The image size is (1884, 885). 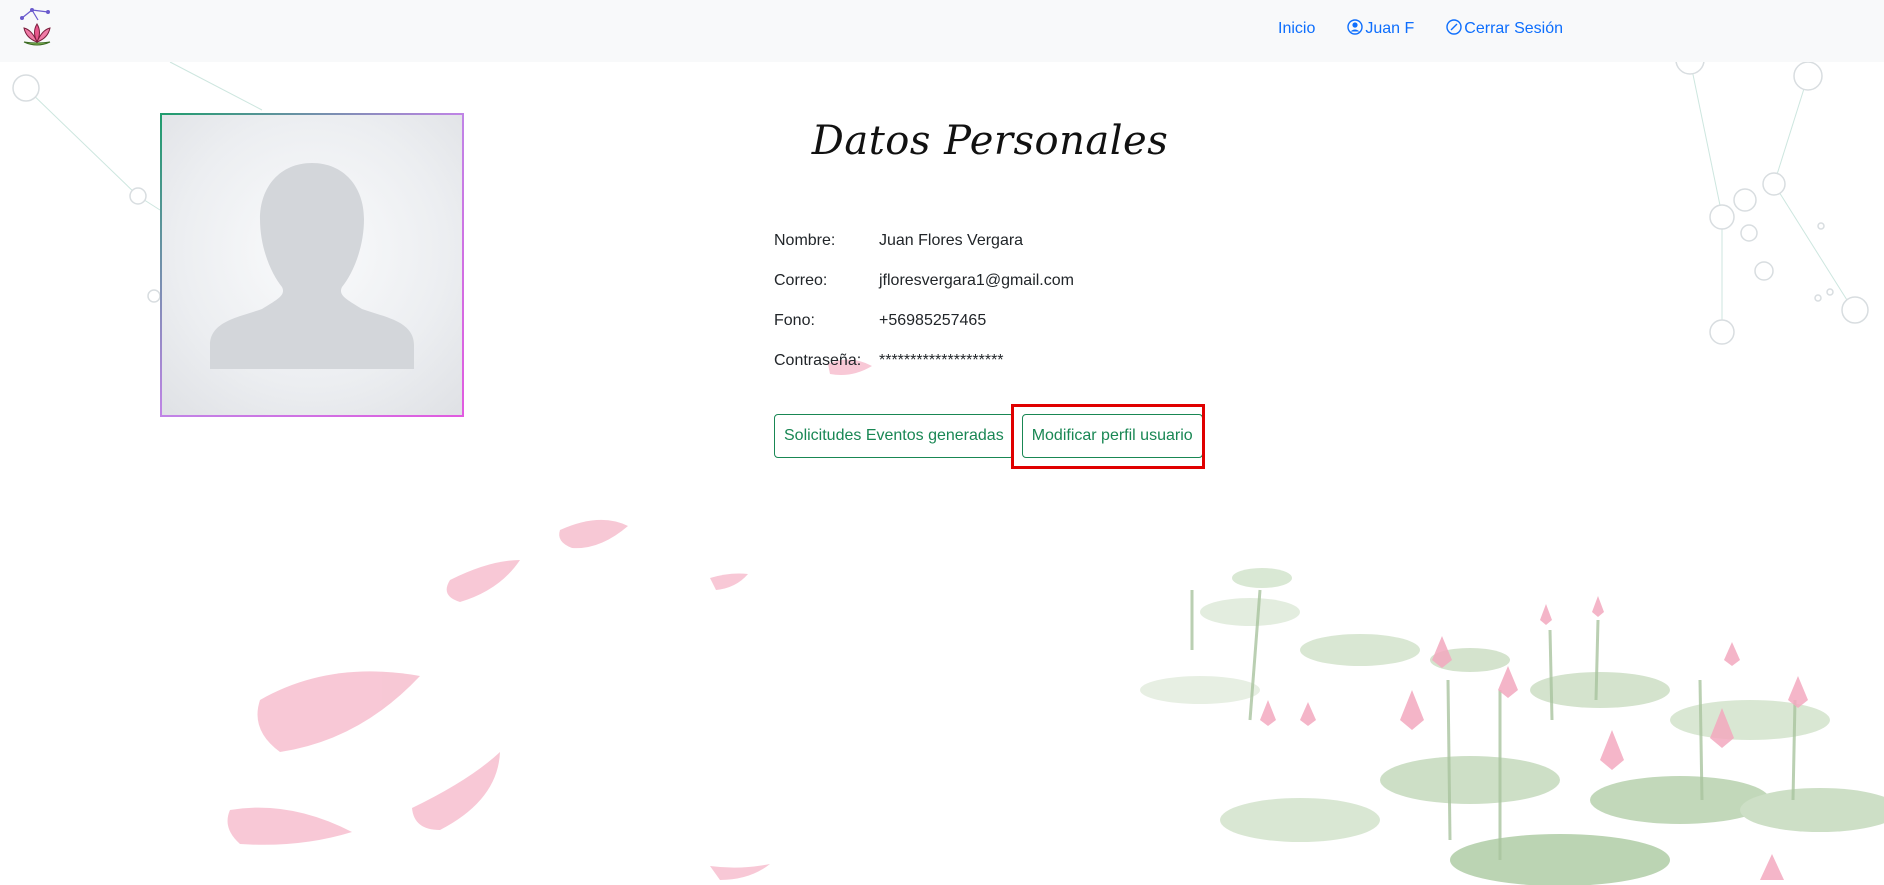 I want to click on profile-avatar, so click(x=312, y=265).